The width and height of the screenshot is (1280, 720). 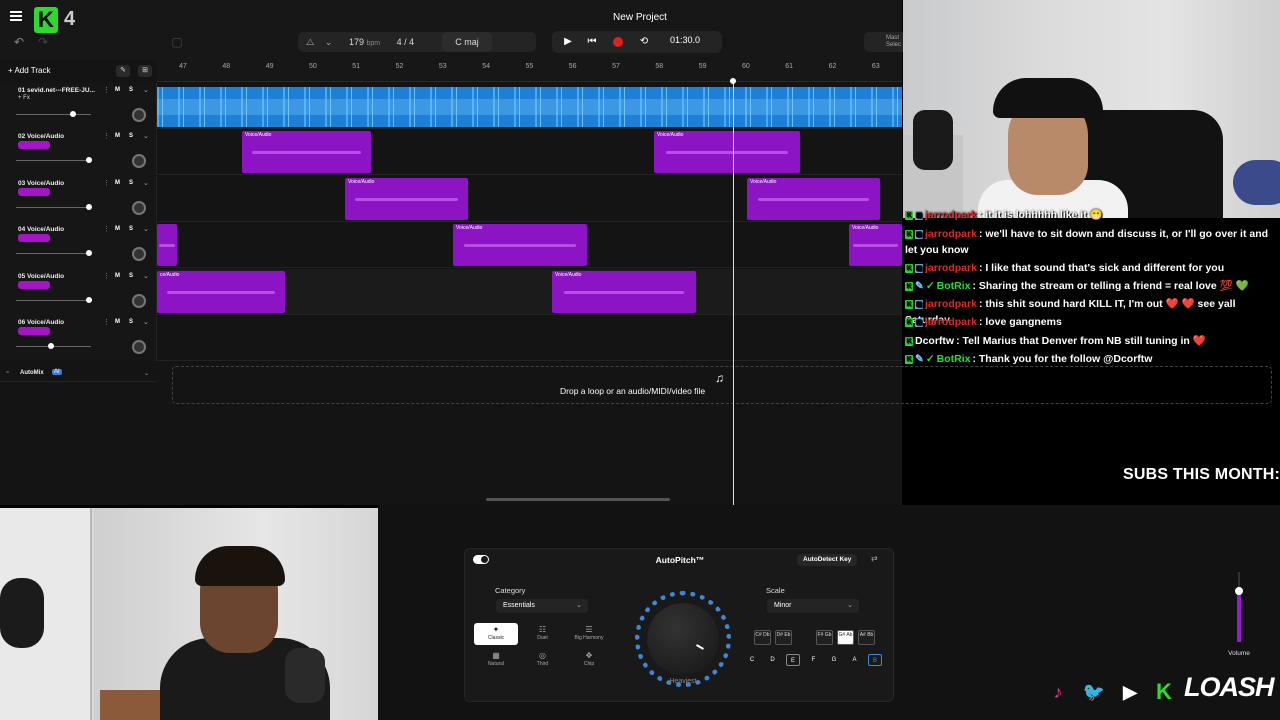 What do you see at coordinates (884, 42) in the screenshot?
I see `master-button: Mast Selec` at bounding box center [884, 42].